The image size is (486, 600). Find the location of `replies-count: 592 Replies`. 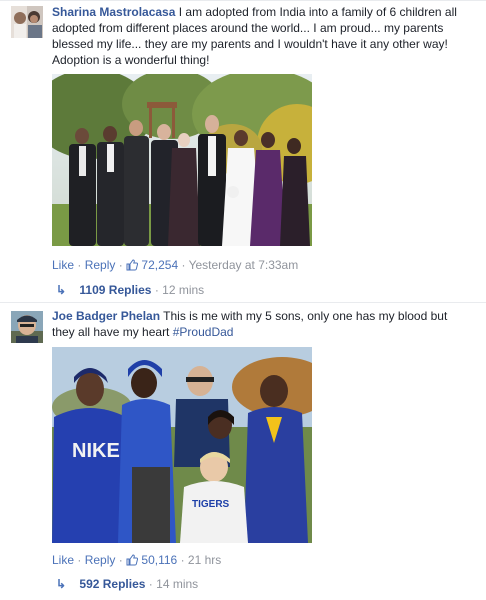

replies-count: 592 Replies is located at coordinates (112, 584).